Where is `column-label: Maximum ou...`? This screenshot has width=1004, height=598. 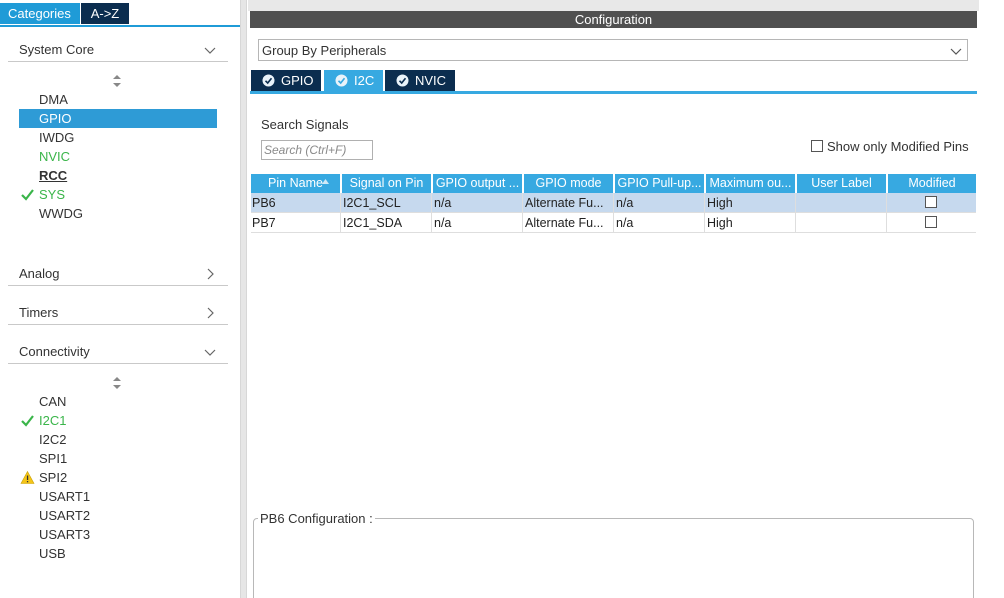
column-label: Maximum ou... is located at coordinates (750, 183).